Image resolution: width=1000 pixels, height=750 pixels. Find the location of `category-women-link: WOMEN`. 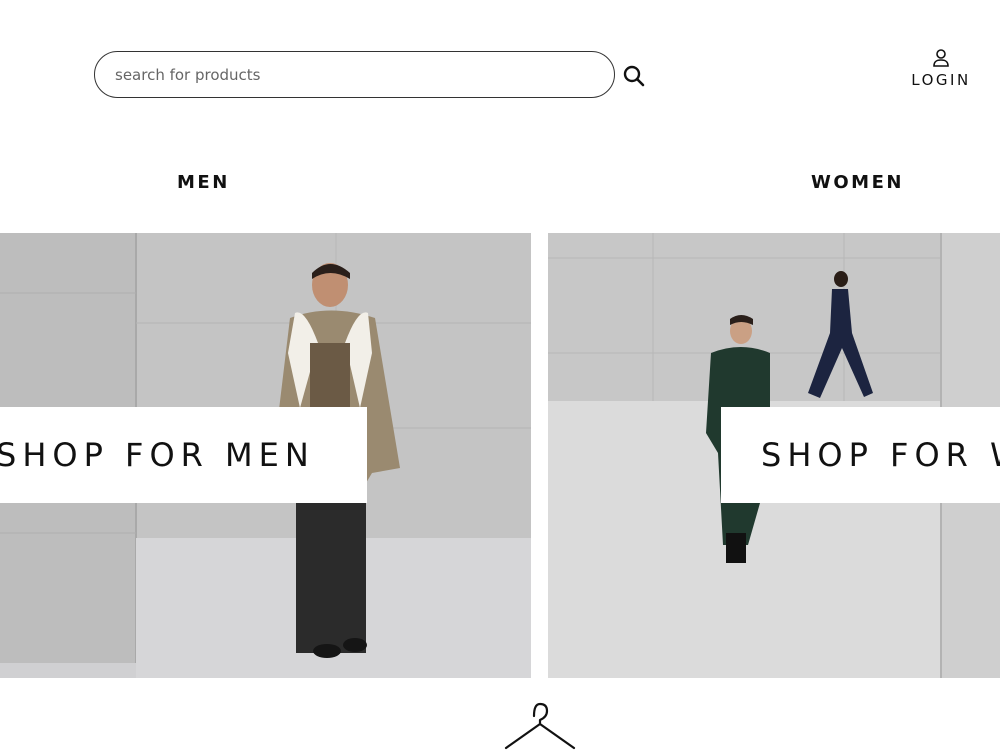

category-women-link: WOMEN is located at coordinates (857, 182).